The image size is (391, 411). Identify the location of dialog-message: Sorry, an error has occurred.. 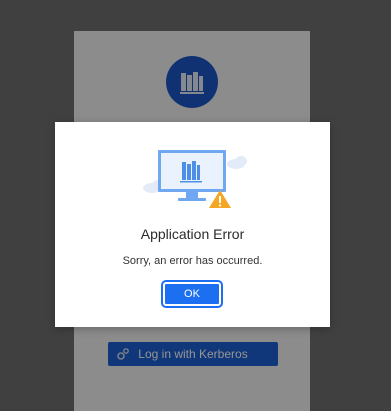
(192, 261).